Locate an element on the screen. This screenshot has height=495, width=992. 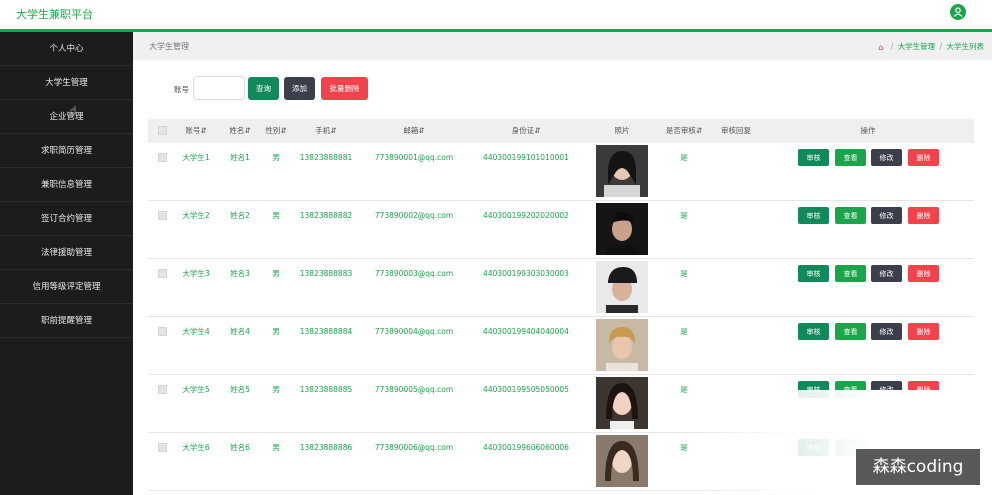
sidebar-item-resume-management: 求职简历管理 is located at coordinates (66, 151).